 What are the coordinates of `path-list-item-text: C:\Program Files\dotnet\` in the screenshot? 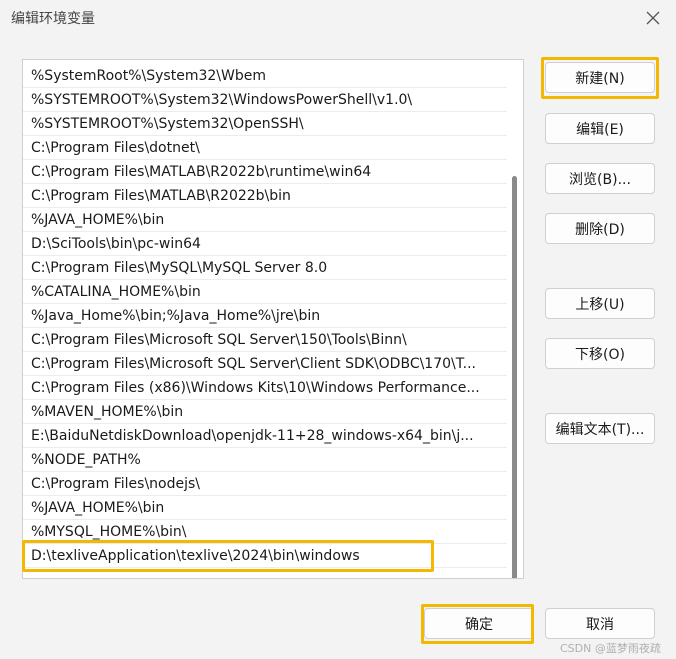 It's located at (115, 148).